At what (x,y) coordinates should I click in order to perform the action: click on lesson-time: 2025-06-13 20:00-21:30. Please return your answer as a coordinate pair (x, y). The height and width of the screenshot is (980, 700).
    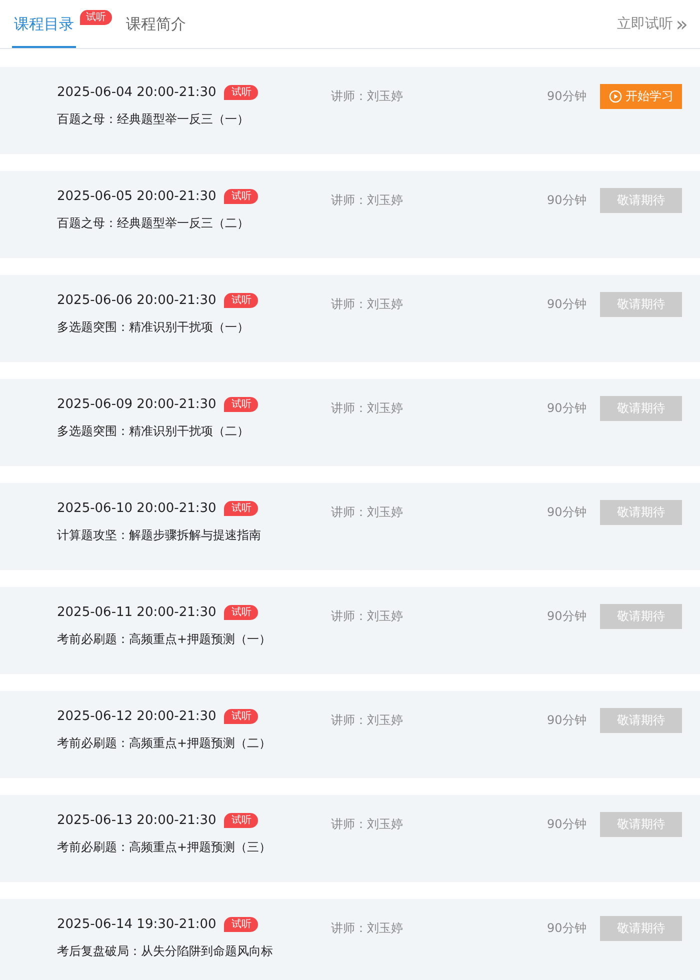
    Looking at the image, I should click on (136, 820).